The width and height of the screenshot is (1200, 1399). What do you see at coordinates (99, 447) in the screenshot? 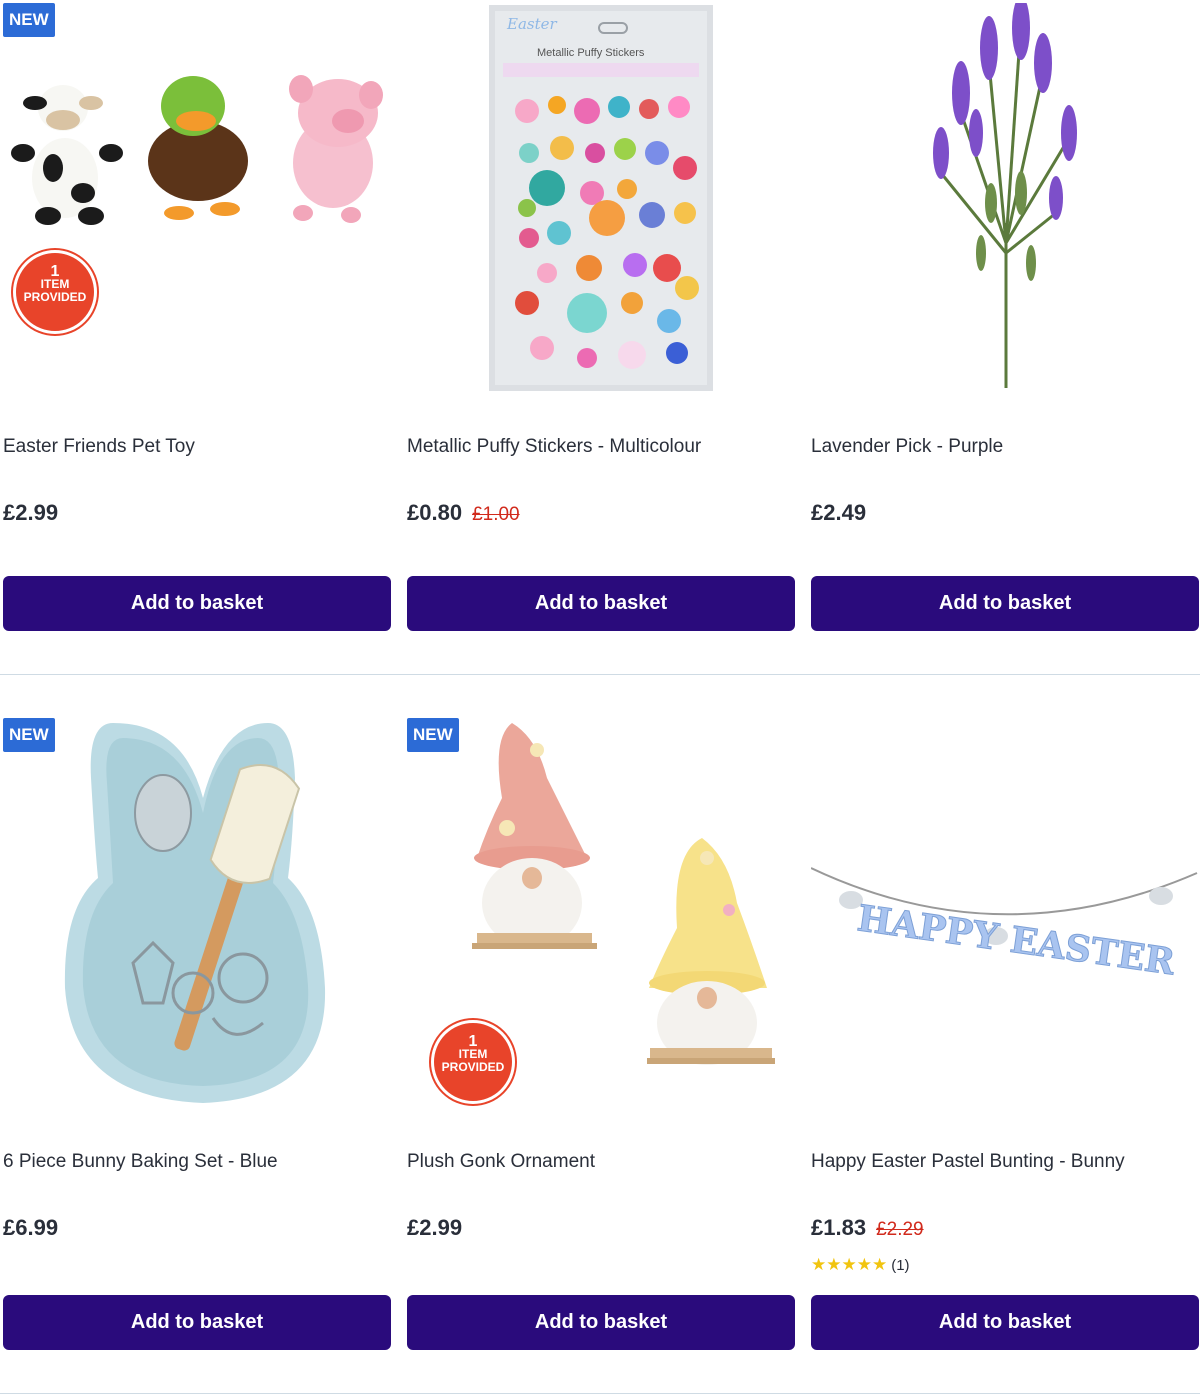
I see `product-name: Easter Friends Pet Toy` at bounding box center [99, 447].